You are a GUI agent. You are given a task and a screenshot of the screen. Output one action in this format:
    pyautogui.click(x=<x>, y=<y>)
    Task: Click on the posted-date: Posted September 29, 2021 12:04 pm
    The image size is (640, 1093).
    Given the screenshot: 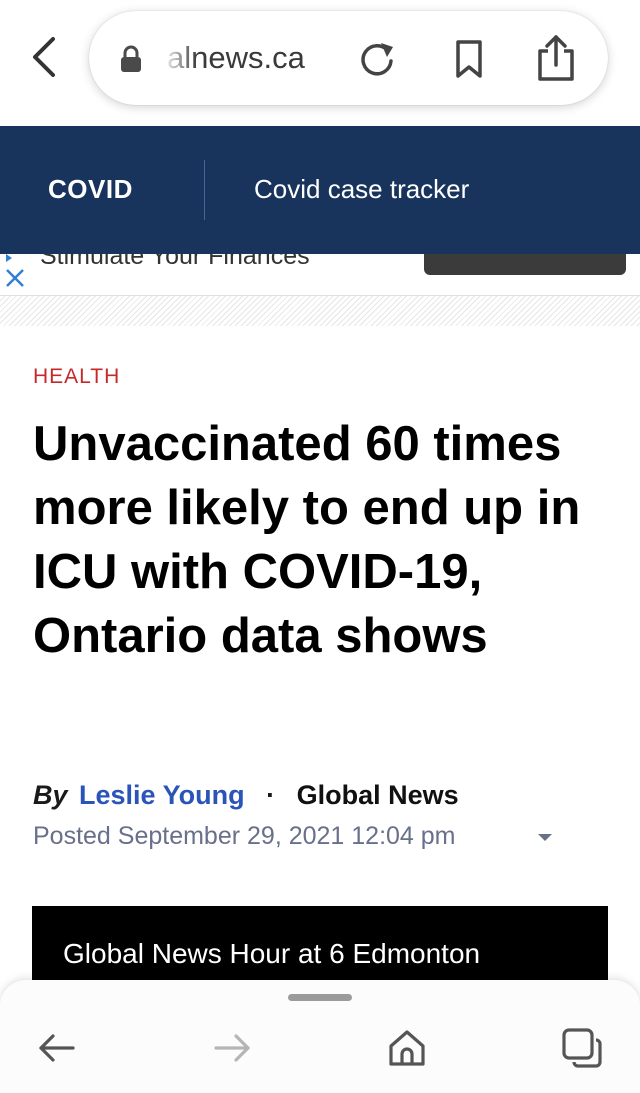 What is the action you would take?
    pyautogui.click(x=244, y=836)
    